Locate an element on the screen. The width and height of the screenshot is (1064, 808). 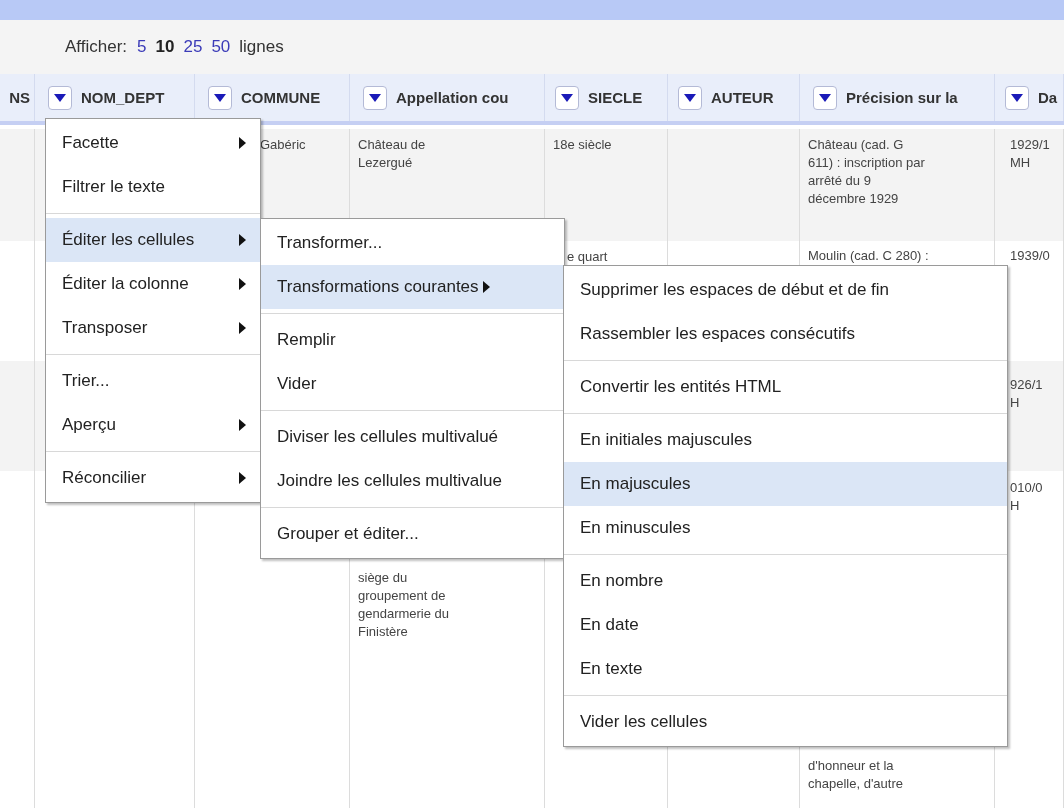
page-size-link: 50 is located at coordinates (221, 47).